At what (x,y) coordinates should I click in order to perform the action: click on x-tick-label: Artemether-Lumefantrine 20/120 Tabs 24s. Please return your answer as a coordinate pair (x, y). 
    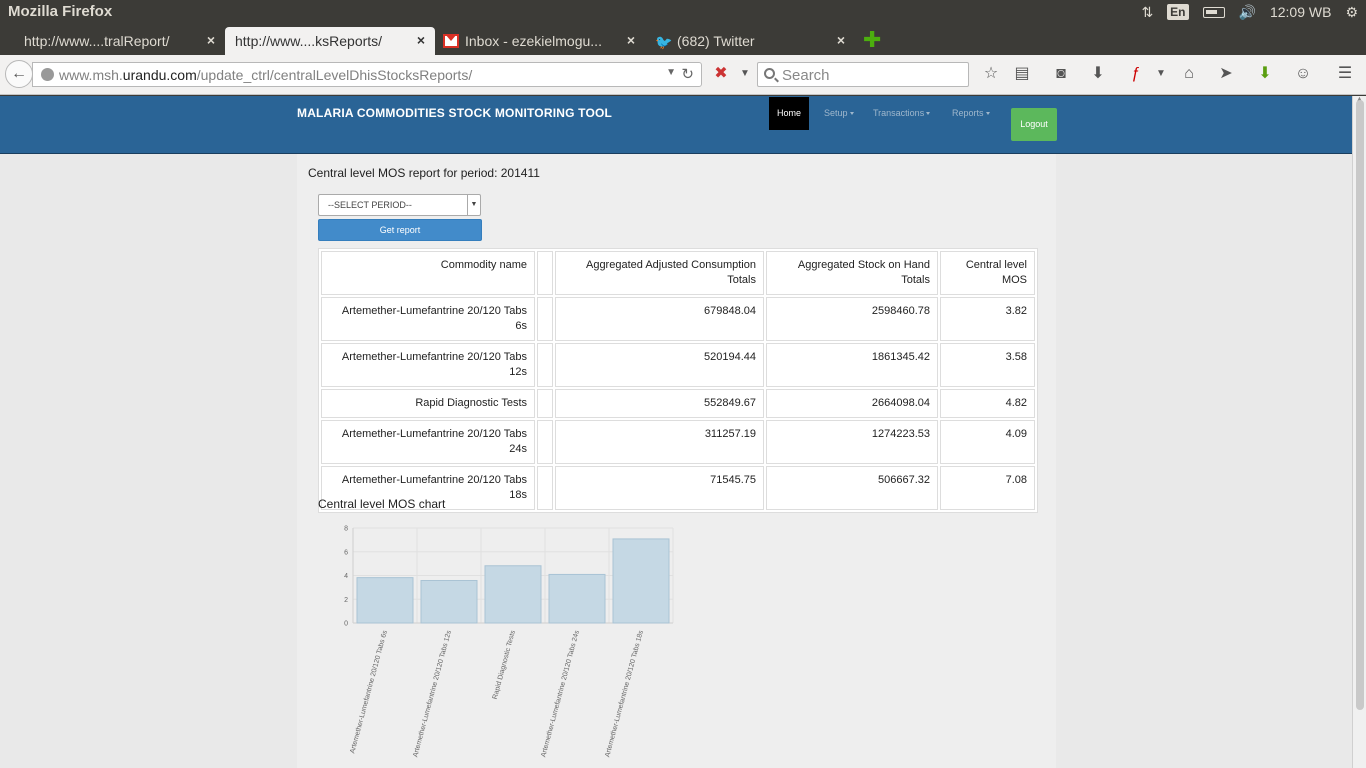
    Looking at the image, I should click on (560, 693).